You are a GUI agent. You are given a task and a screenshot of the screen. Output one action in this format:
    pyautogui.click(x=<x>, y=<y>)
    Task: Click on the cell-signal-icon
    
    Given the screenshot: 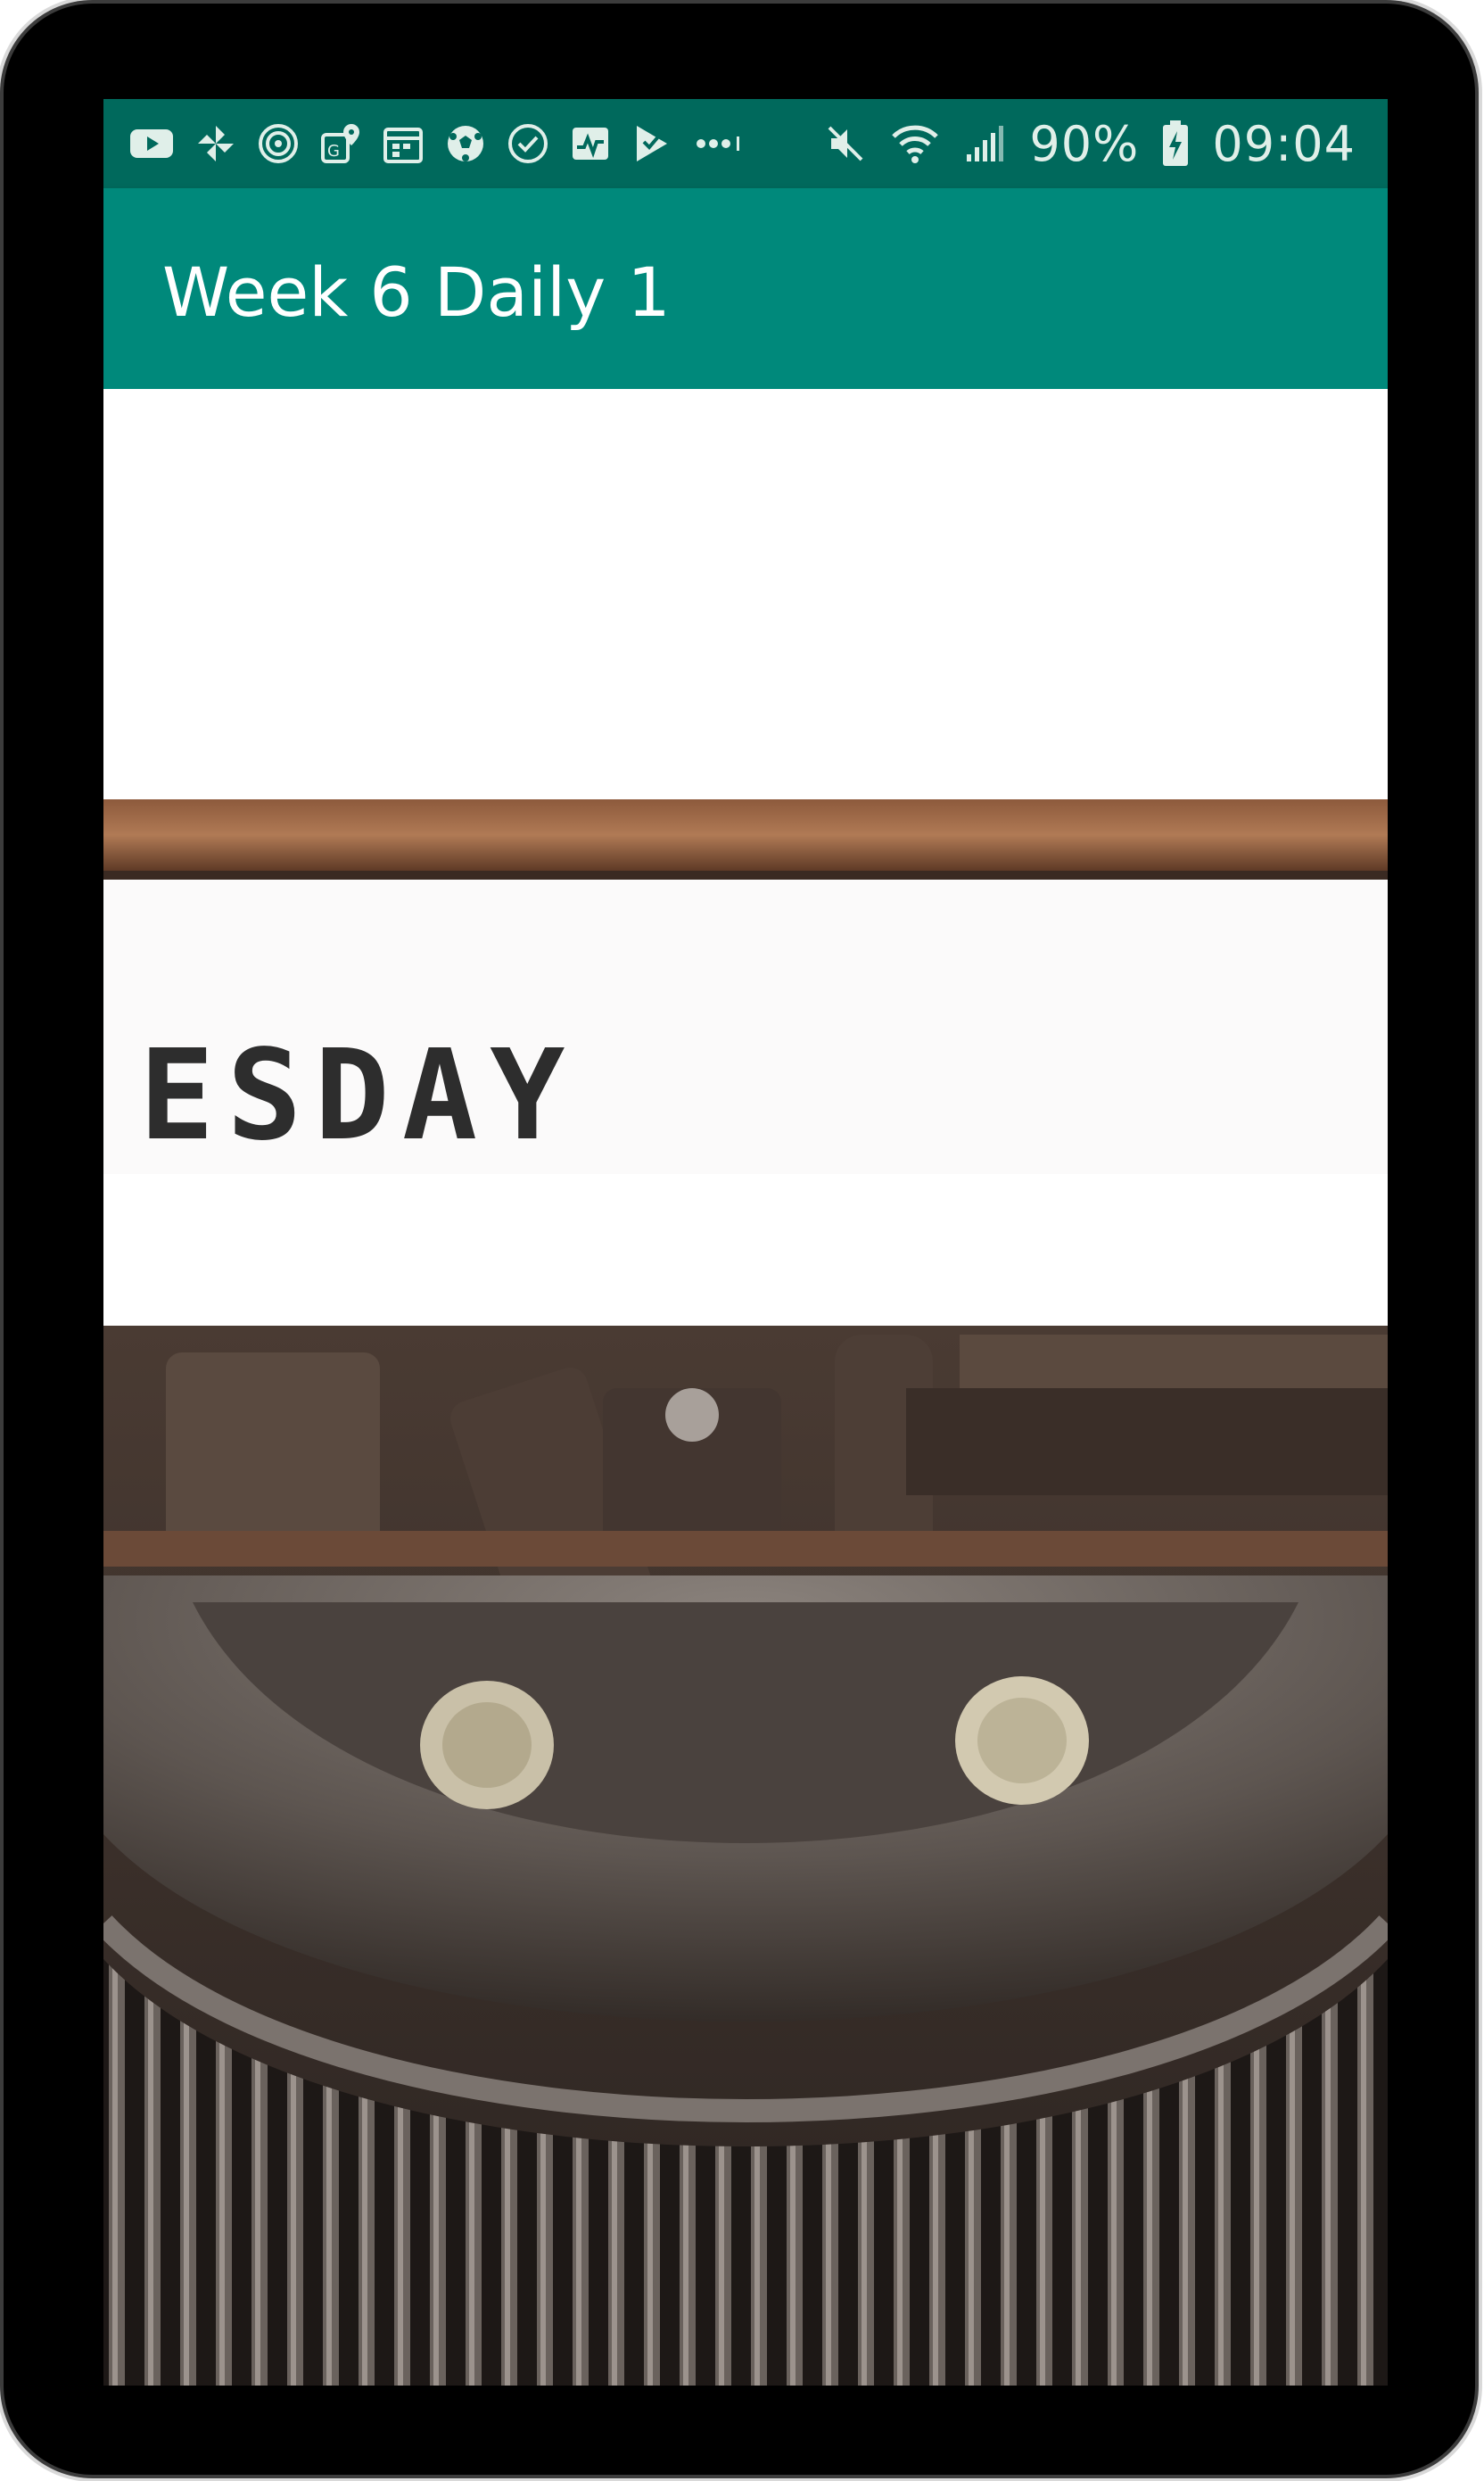 What is the action you would take?
    pyautogui.click(x=986, y=143)
    